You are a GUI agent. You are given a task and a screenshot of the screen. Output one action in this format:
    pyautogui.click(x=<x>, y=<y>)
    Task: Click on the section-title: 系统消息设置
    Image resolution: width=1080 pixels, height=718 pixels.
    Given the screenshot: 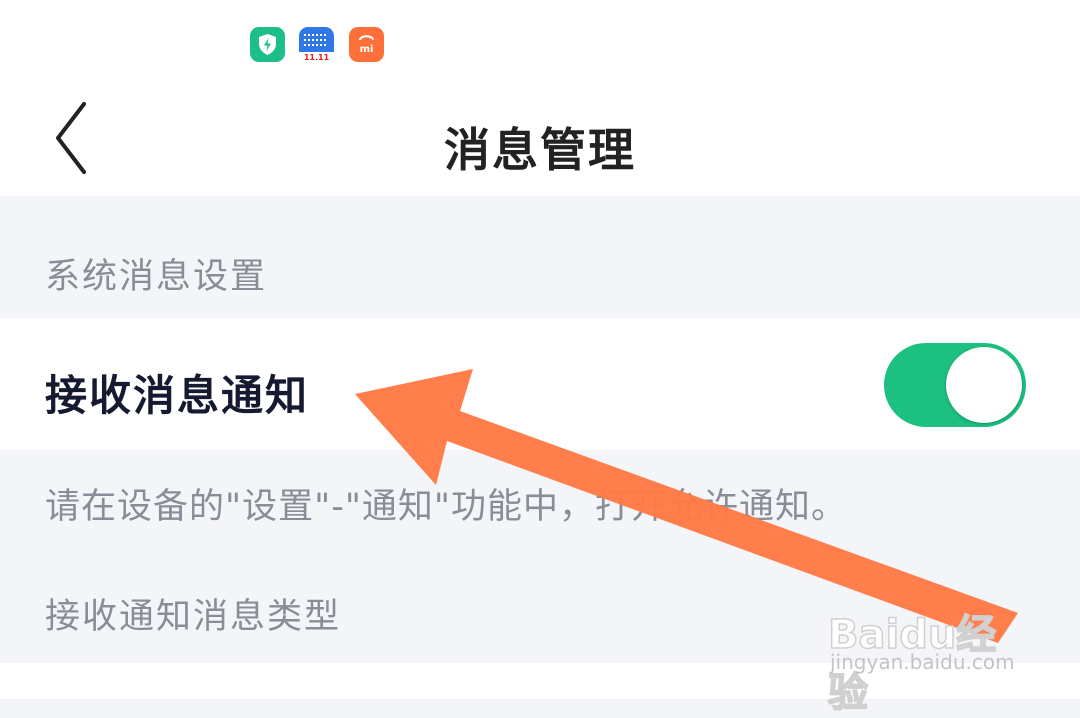 What is the action you would take?
    pyautogui.click(x=156, y=277)
    